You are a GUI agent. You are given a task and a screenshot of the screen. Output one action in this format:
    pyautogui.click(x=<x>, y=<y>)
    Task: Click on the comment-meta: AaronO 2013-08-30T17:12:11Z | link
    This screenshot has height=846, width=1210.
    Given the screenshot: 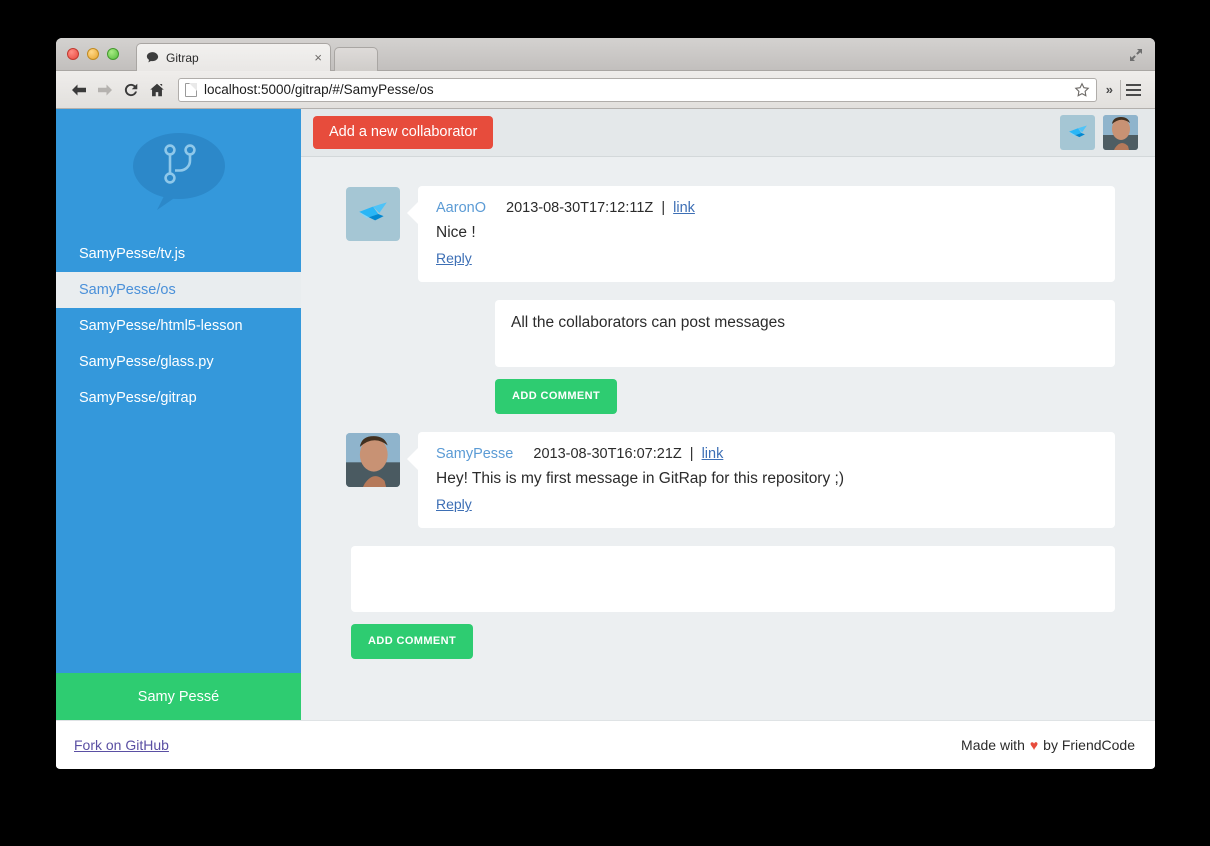 What is the action you would take?
    pyautogui.click(x=766, y=208)
    